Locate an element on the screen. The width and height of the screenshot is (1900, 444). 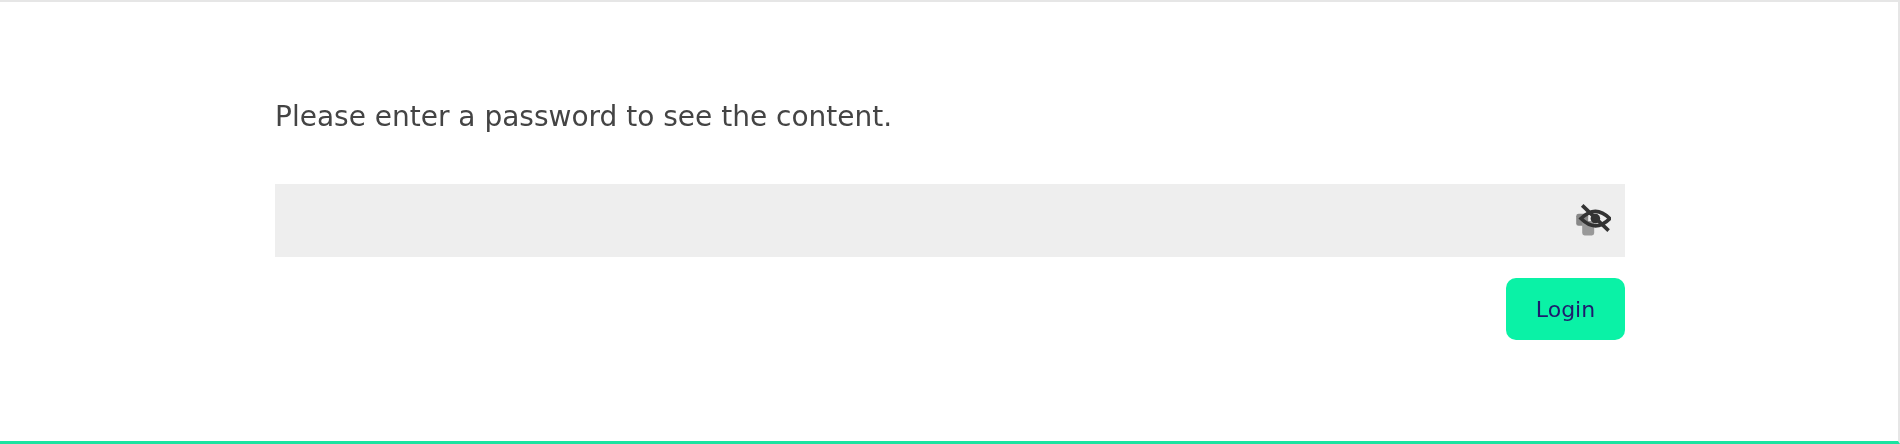
login-button: Login is located at coordinates (1565, 309).